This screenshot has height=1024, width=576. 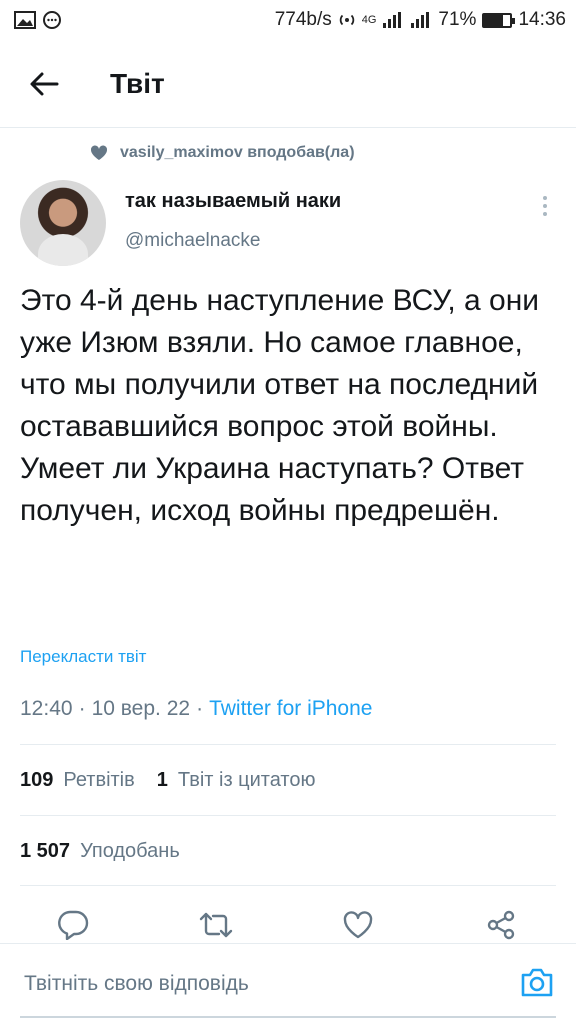 What do you see at coordinates (36, 780) in the screenshot?
I see `retweets-count: 109` at bounding box center [36, 780].